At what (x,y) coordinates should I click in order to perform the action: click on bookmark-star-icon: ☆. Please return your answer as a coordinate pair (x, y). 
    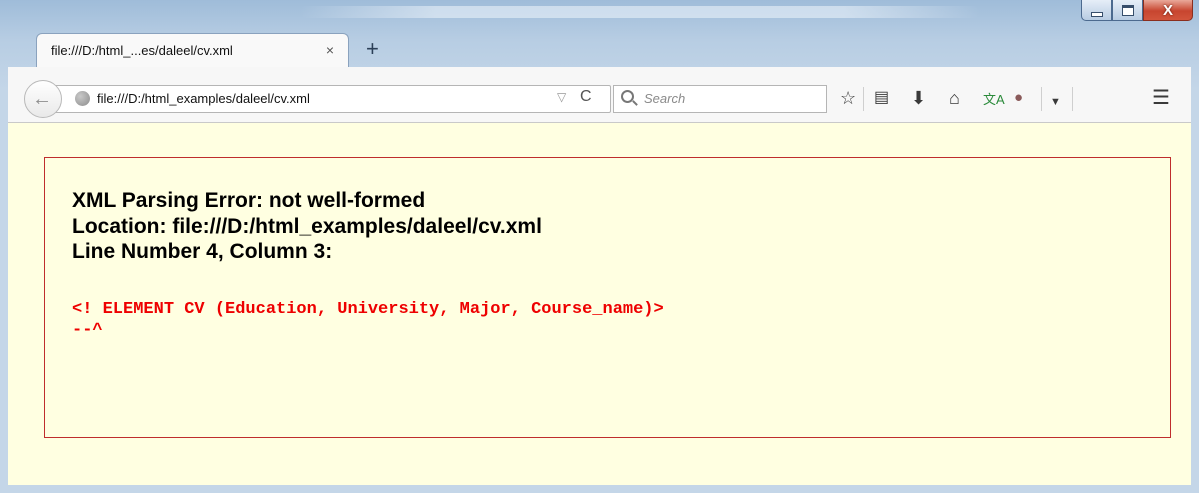
    Looking at the image, I should click on (848, 98).